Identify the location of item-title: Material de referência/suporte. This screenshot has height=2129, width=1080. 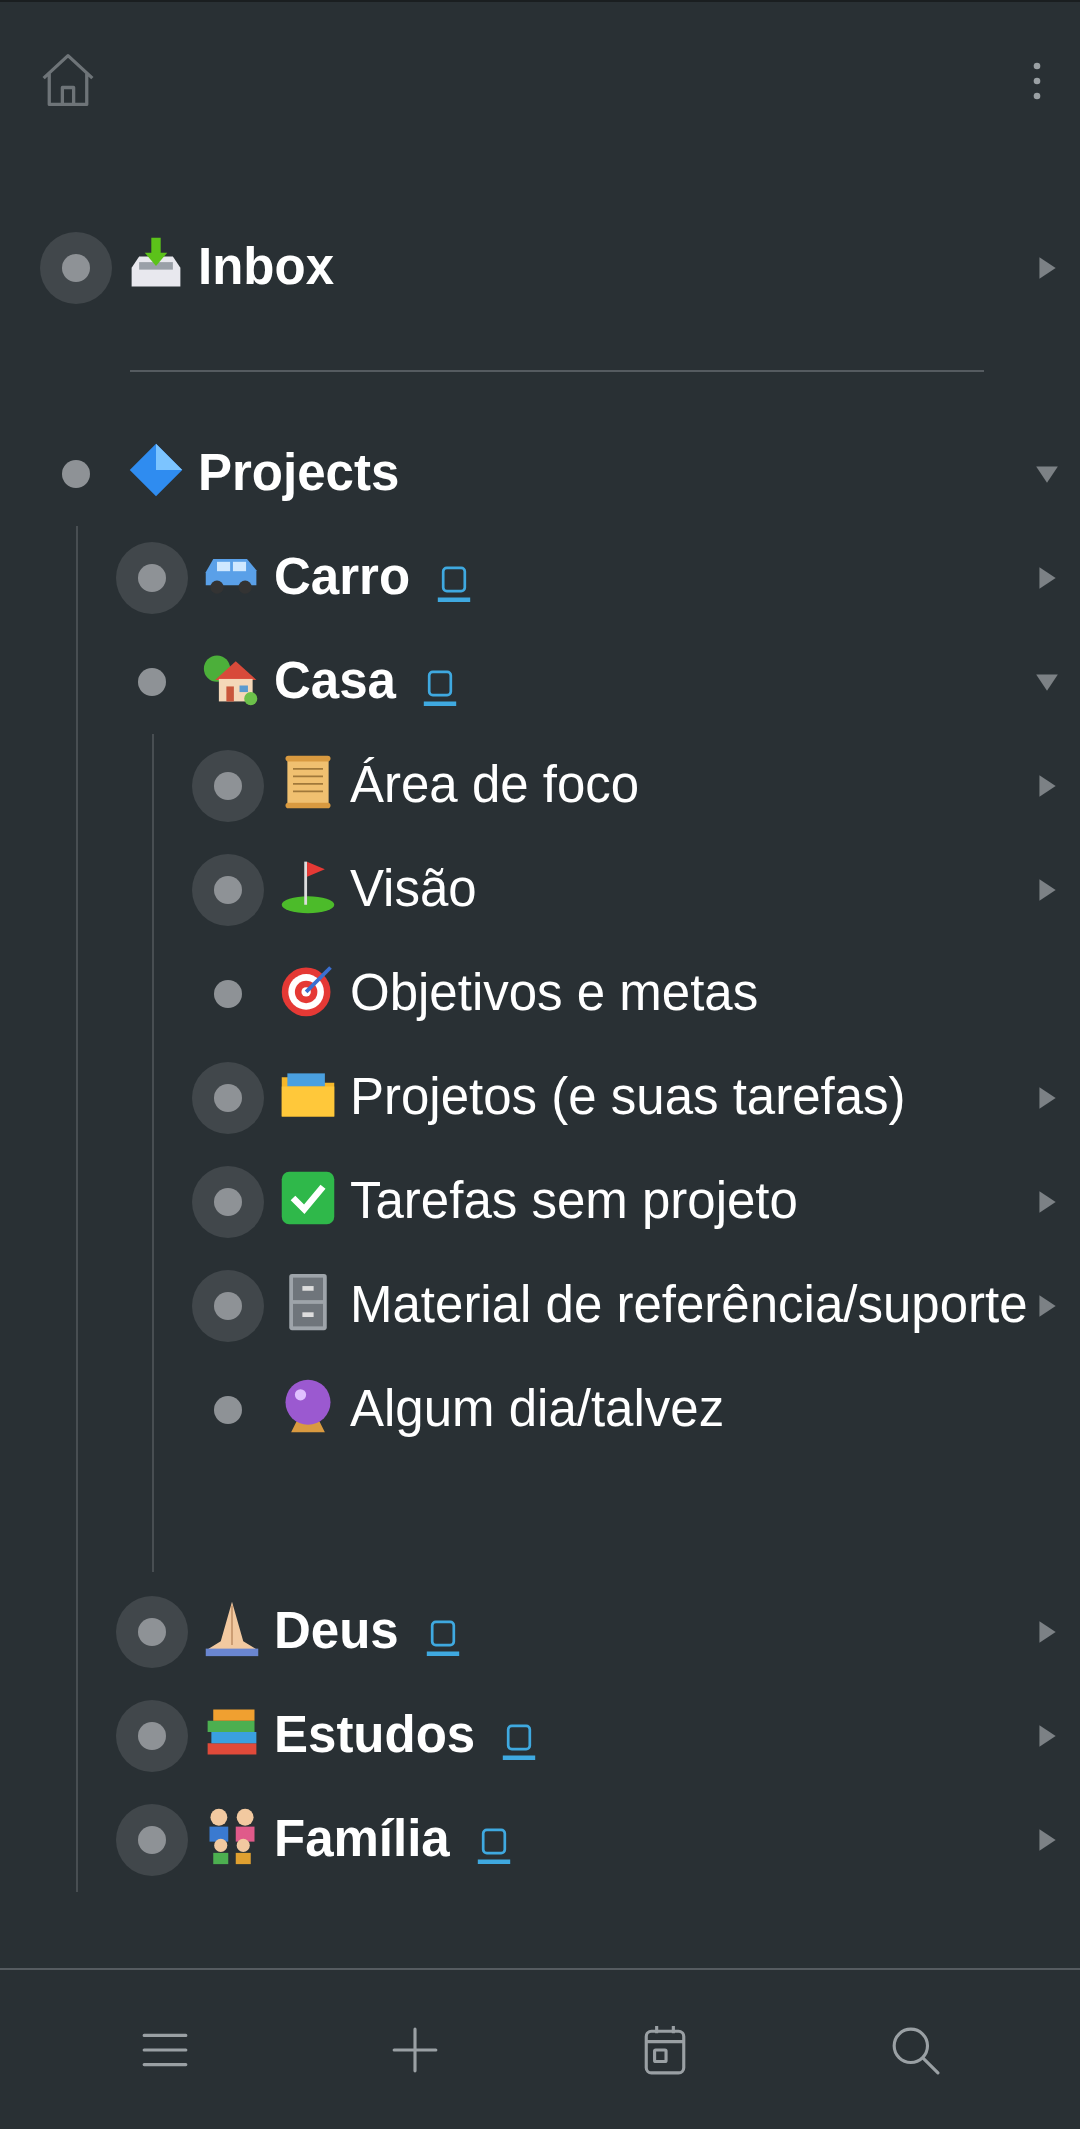
(689, 1304).